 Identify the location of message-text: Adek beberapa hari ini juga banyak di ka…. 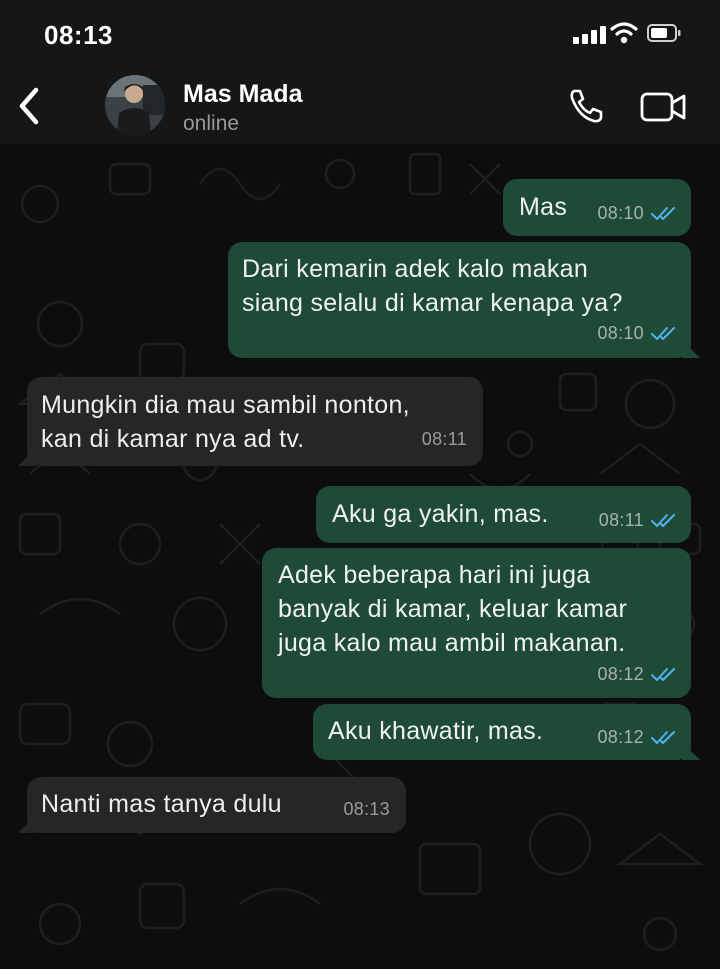
(453, 609).